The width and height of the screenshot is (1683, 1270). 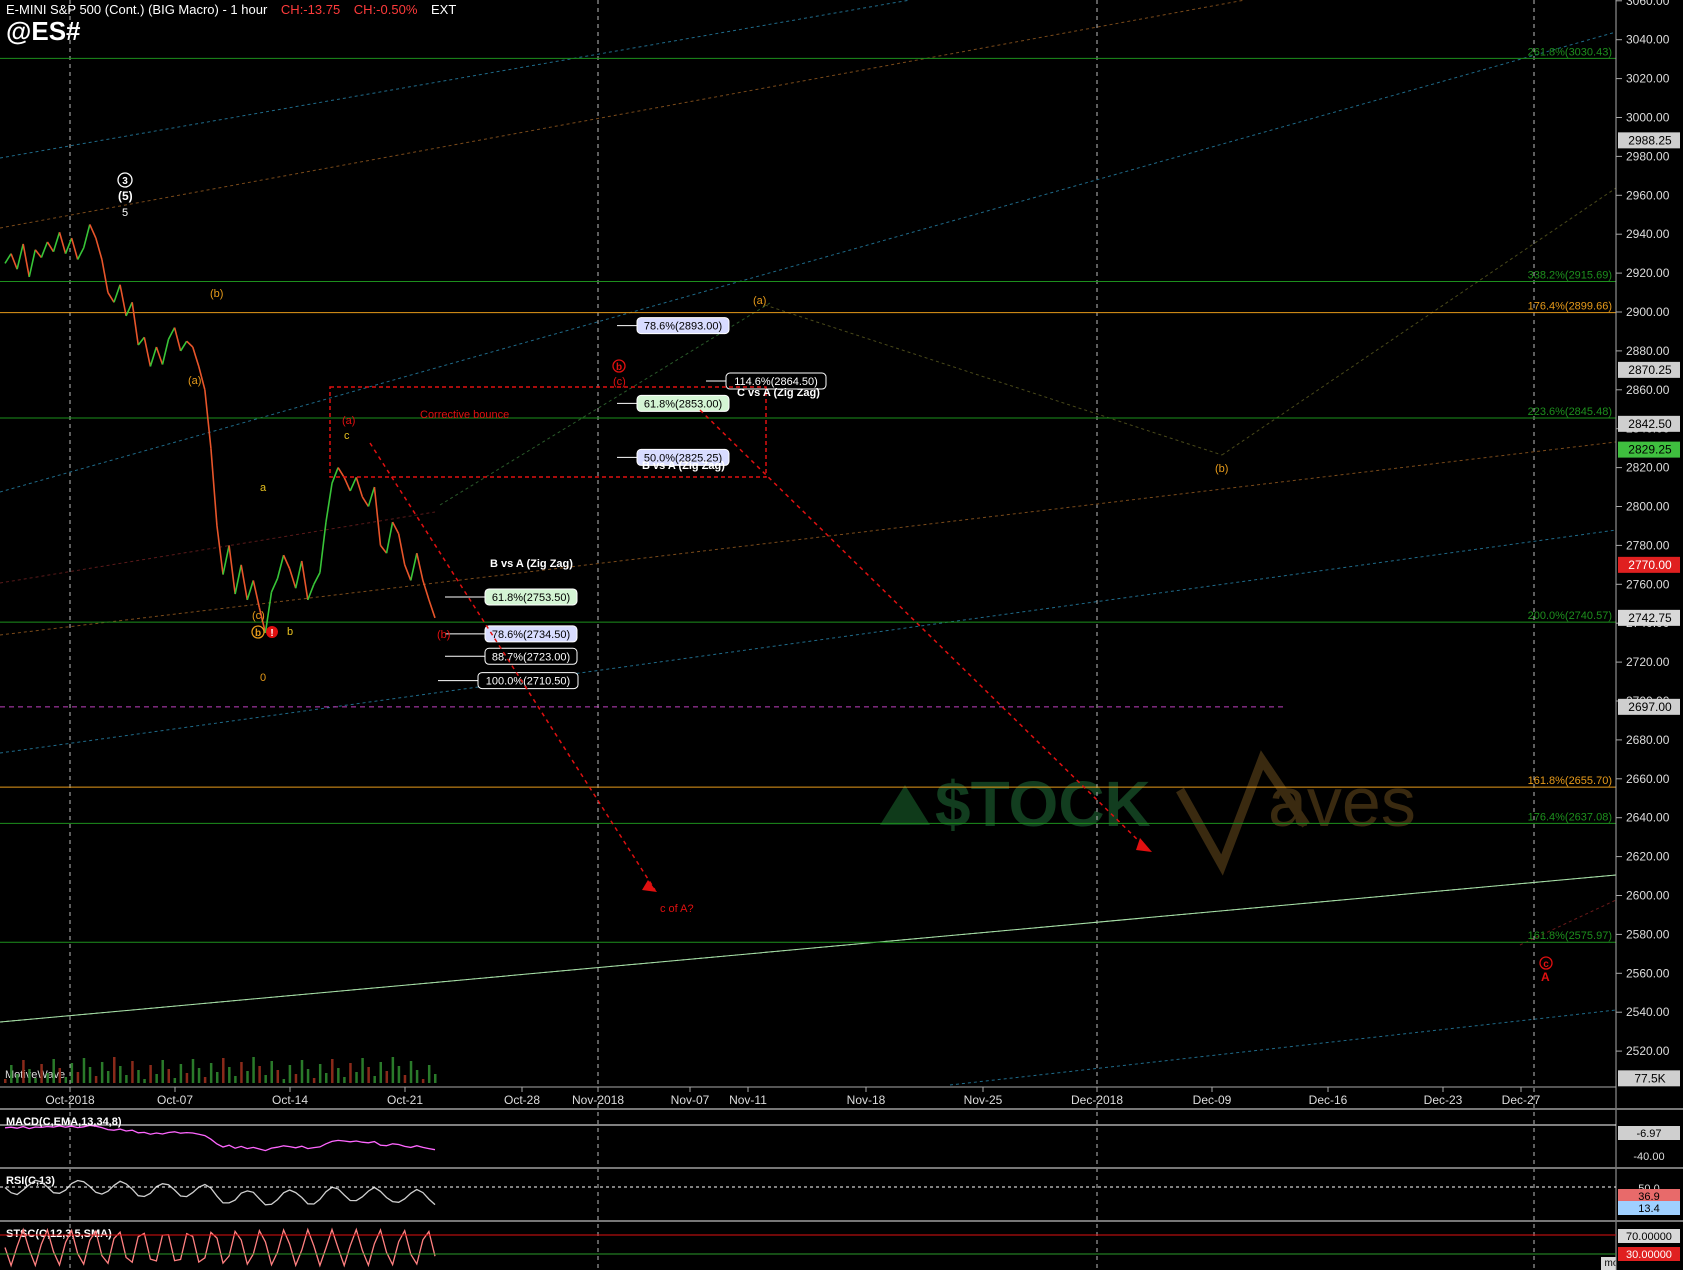 I want to click on wave-label: 5, so click(x=125, y=213).